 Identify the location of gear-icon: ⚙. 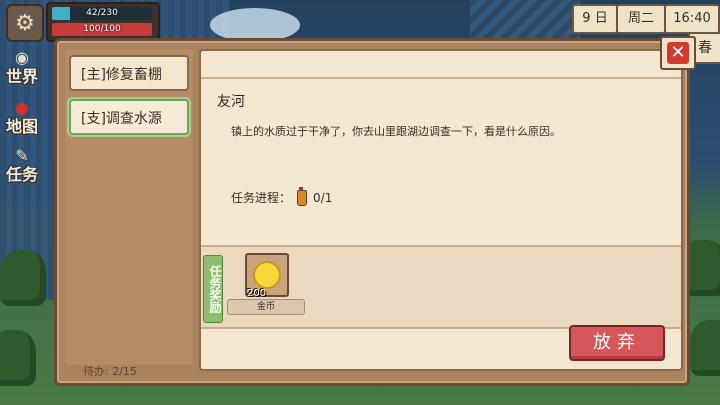
(25, 23).